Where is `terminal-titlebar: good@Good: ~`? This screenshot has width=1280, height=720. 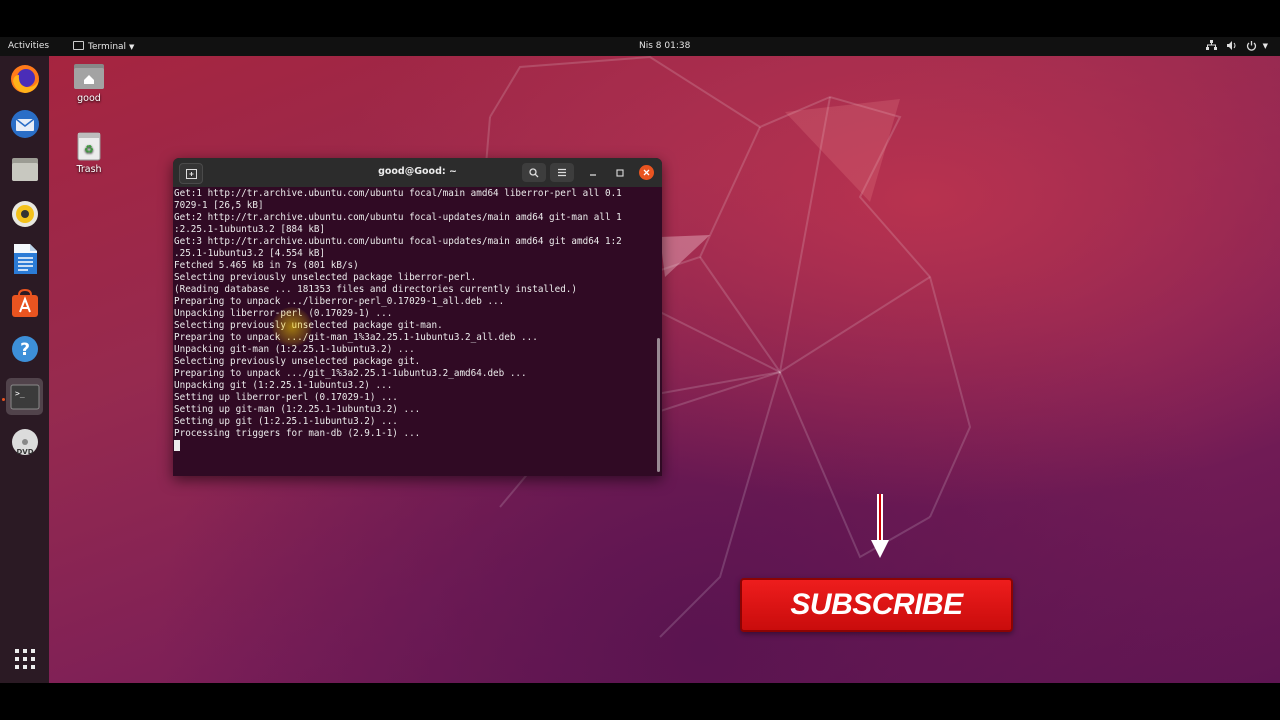
terminal-titlebar: good@Good: ~ is located at coordinates (417, 172).